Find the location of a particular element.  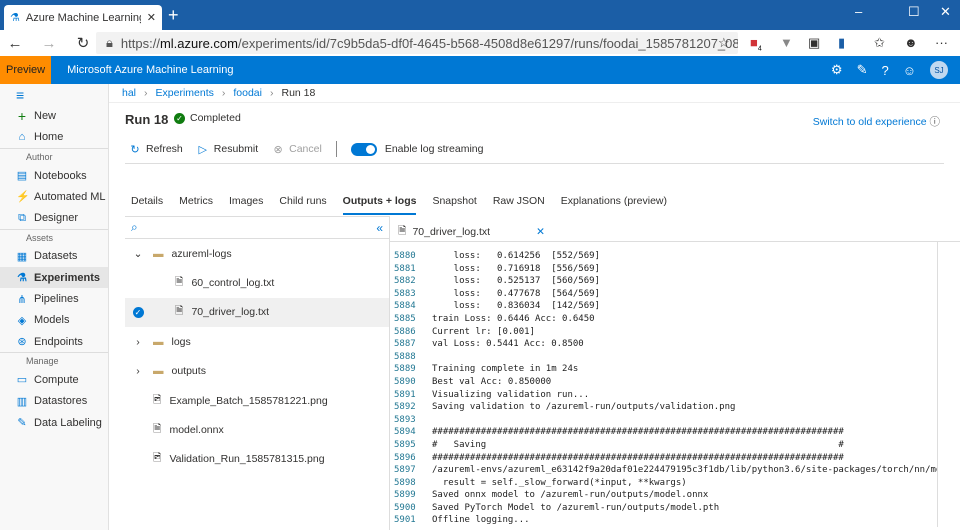

tab-metrics: Metrics is located at coordinates (196, 205).